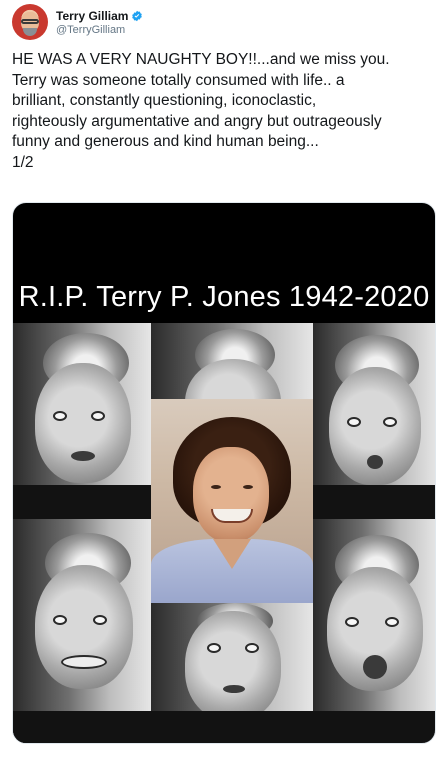  I want to click on tweet-text-line: 1/2, so click(23, 162).